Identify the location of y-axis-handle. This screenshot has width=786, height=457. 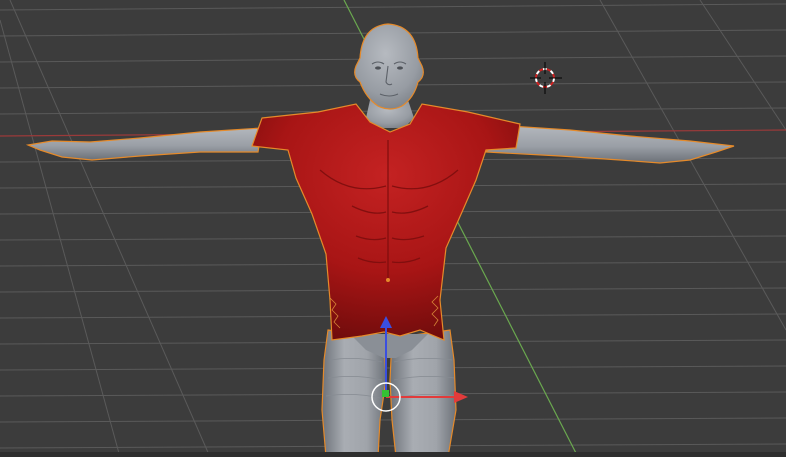
(385, 393).